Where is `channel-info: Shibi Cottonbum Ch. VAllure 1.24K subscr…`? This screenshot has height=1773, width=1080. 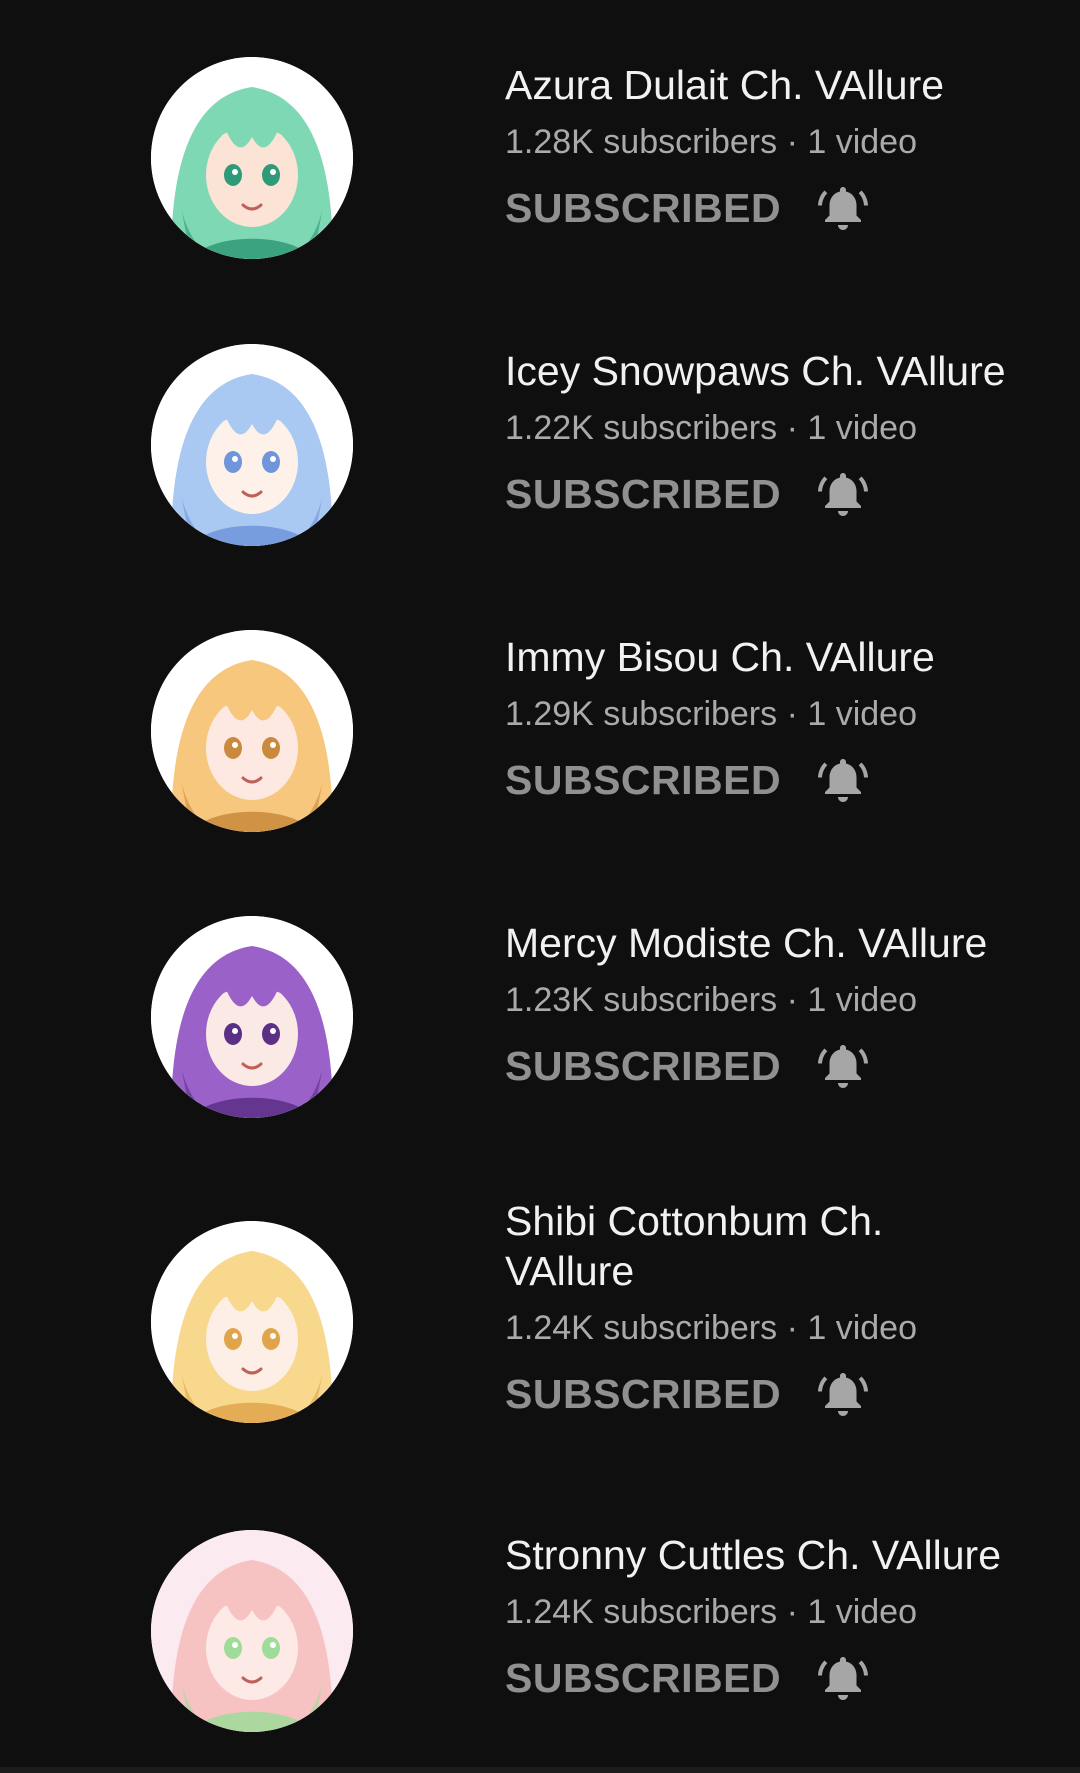
channel-info: Shibi Cottonbum Ch. VAllure 1.24K subscr… is located at coordinates (775, 1310).